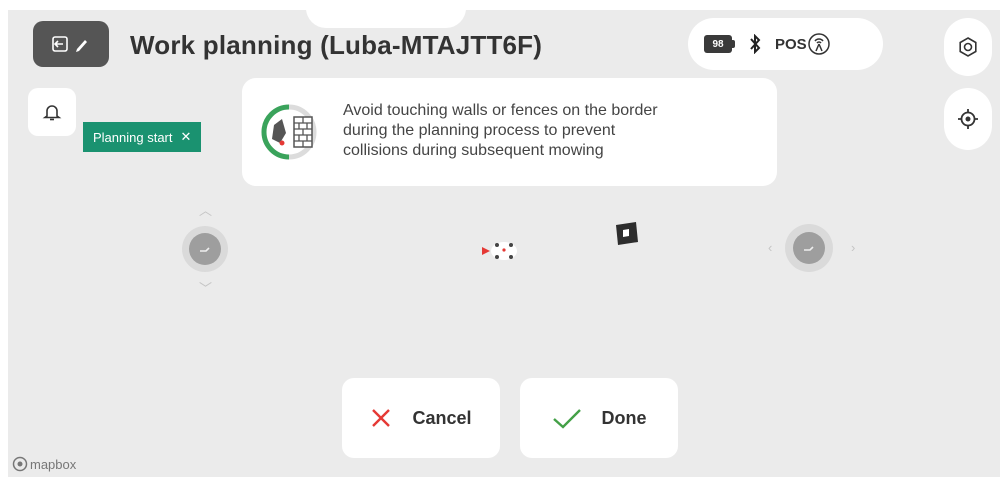 The height and width of the screenshot is (477, 1000). What do you see at coordinates (186, 137) in the screenshot?
I see `close-icon: ✕` at bounding box center [186, 137].